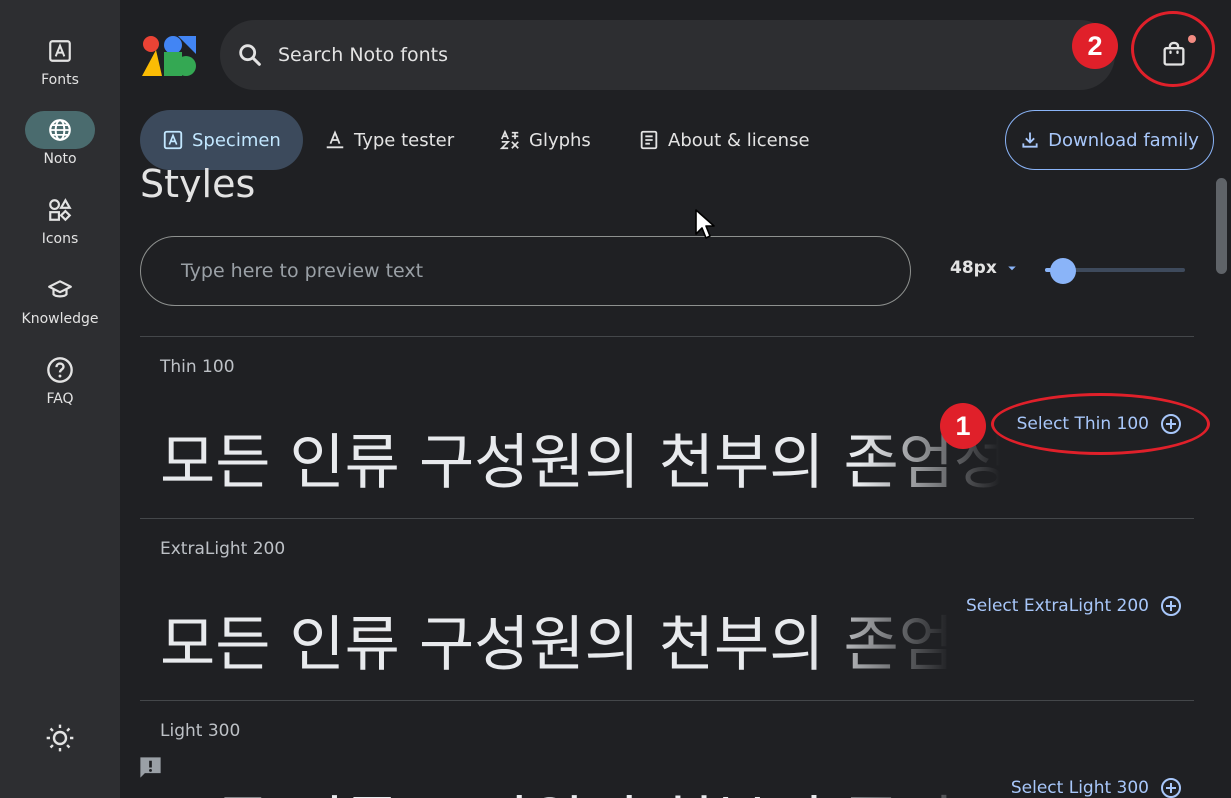 The width and height of the screenshot is (1231, 798). I want to click on rail-item-fonts: Fonts, so click(60, 60).